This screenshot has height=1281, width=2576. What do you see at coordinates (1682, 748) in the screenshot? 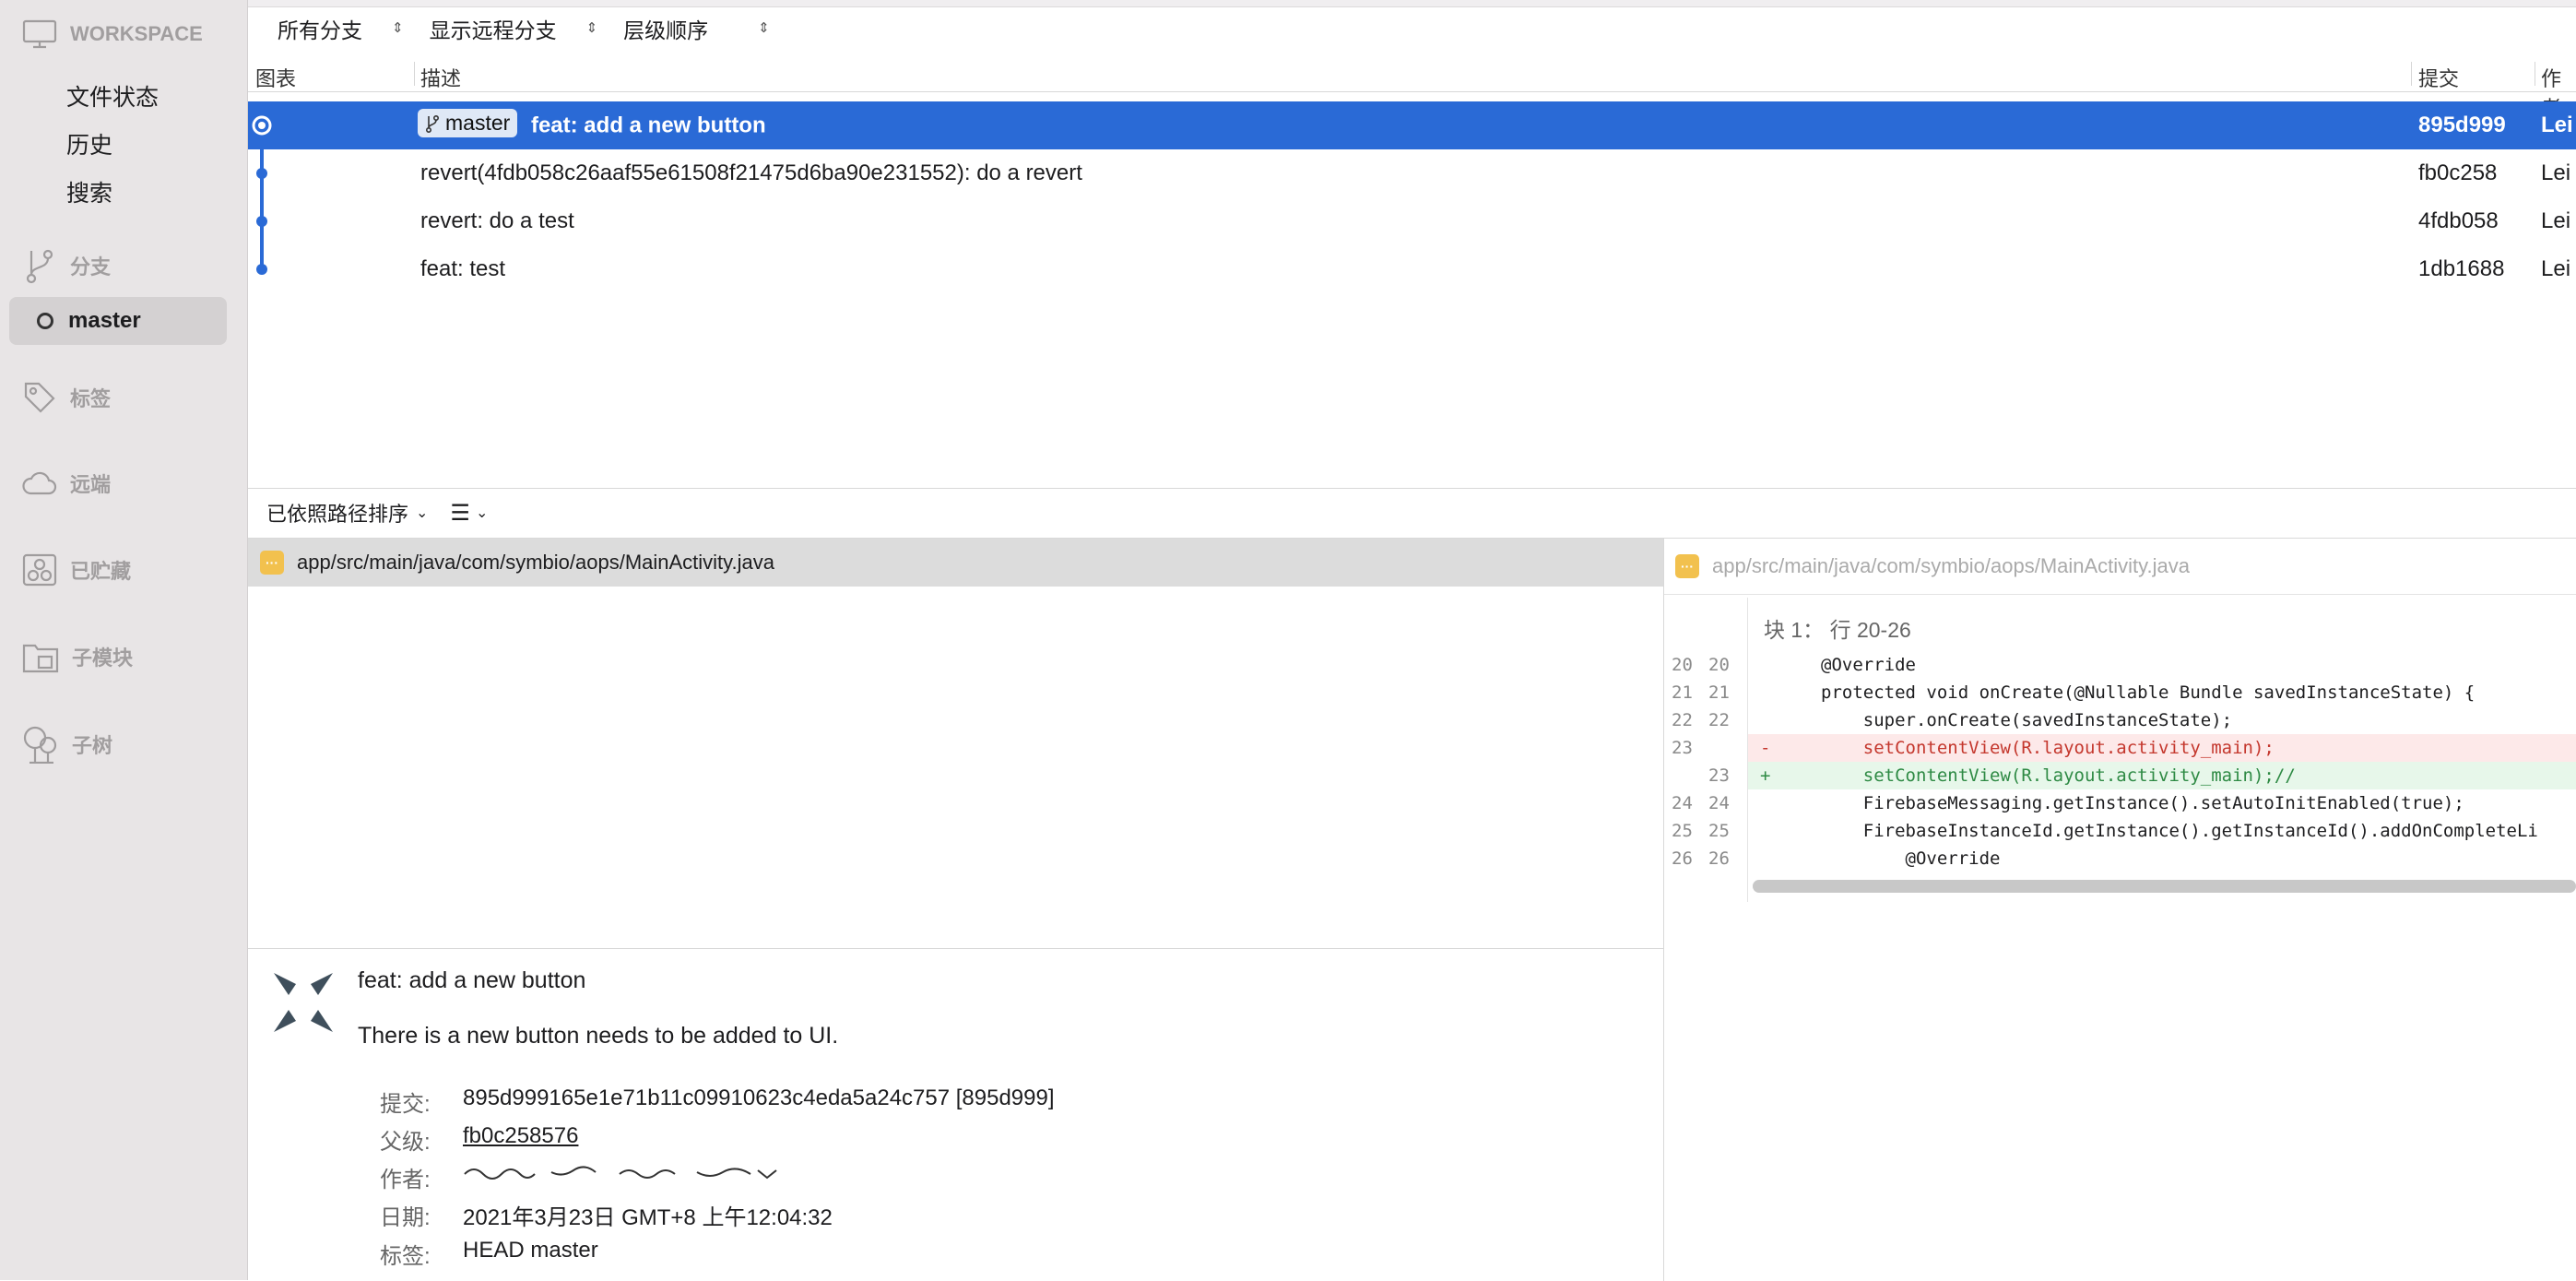
I see `old-line-number: 23` at bounding box center [1682, 748].